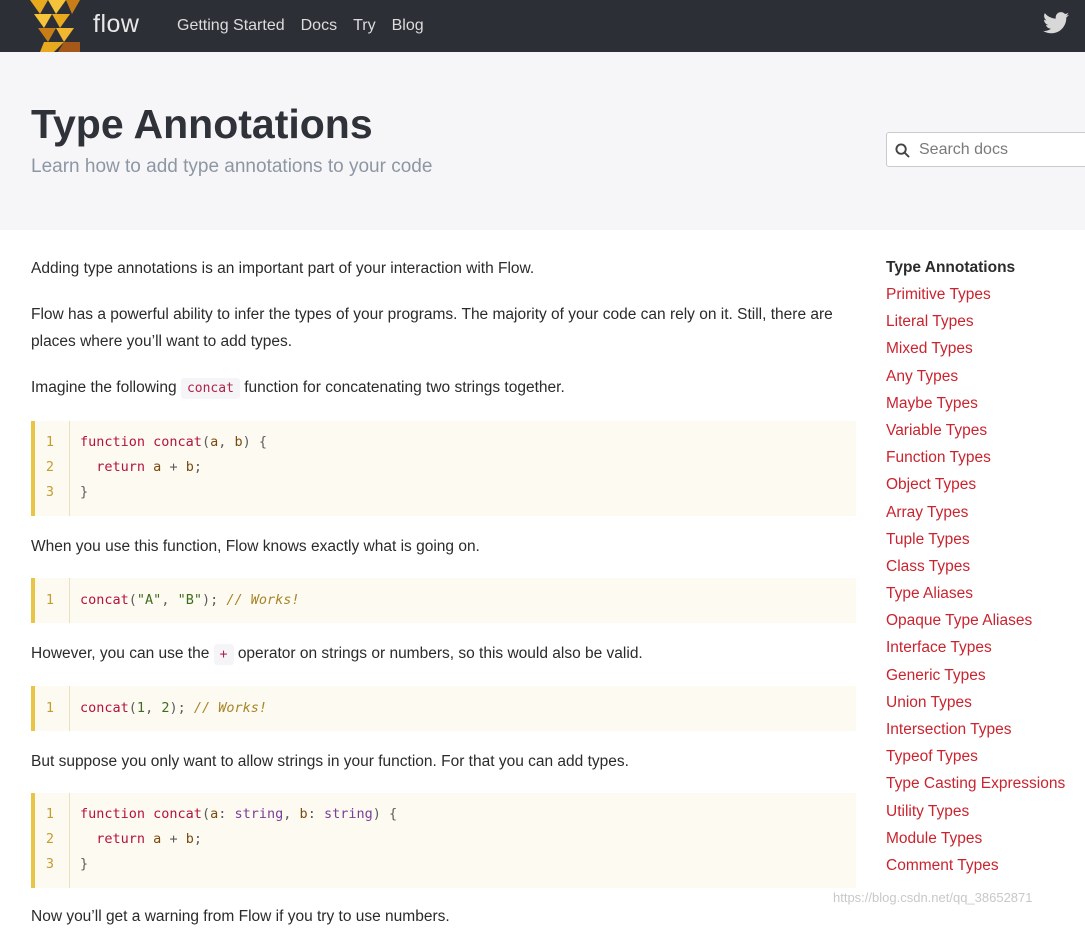 This screenshot has width=1085, height=930. Describe the element at coordinates (542, 26) in the screenshot. I see `top-nav: flow Getting Started Docs Try Blog` at that location.